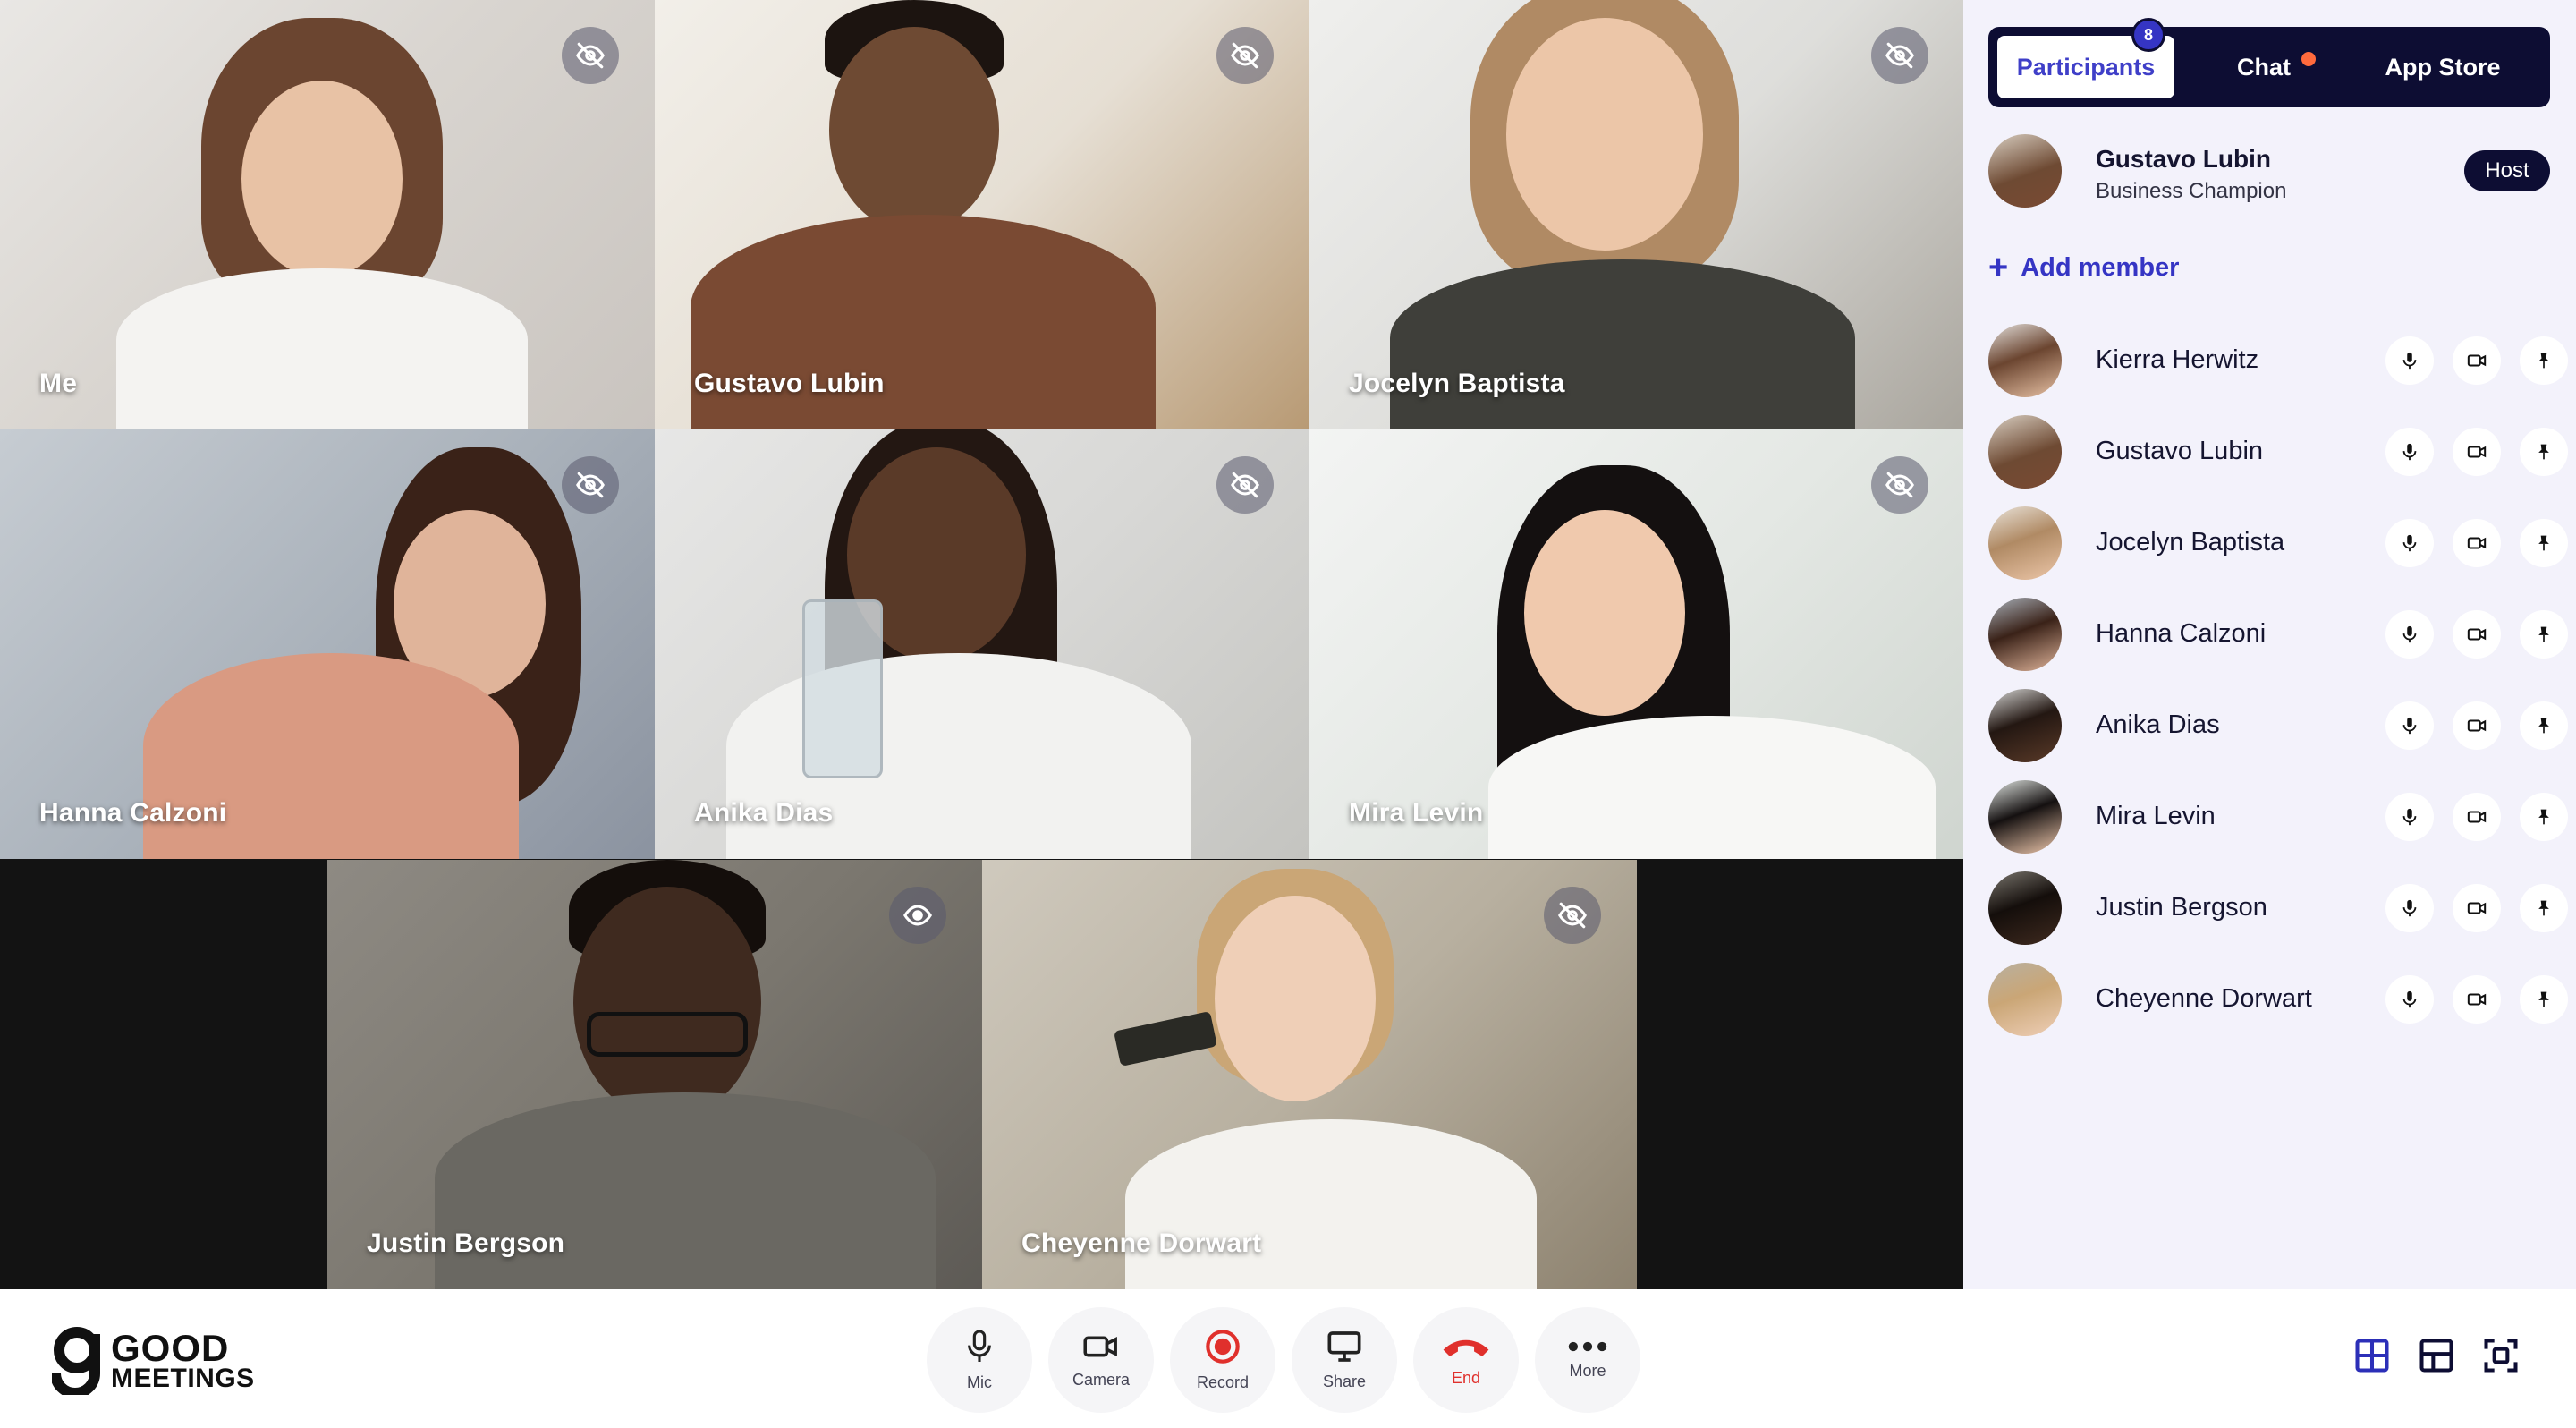 The width and height of the screenshot is (2576, 1428). I want to click on list-item: Cheyenne Dorwart, so click(2278, 1009).